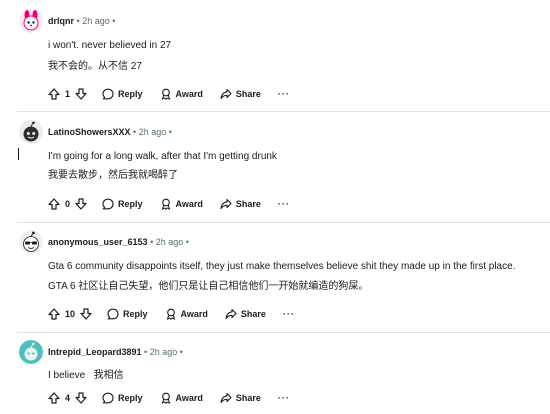 The width and height of the screenshot is (550, 414). Describe the element at coordinates (70, 314) in the screenshot. I see `vote-control: 10` at that location.